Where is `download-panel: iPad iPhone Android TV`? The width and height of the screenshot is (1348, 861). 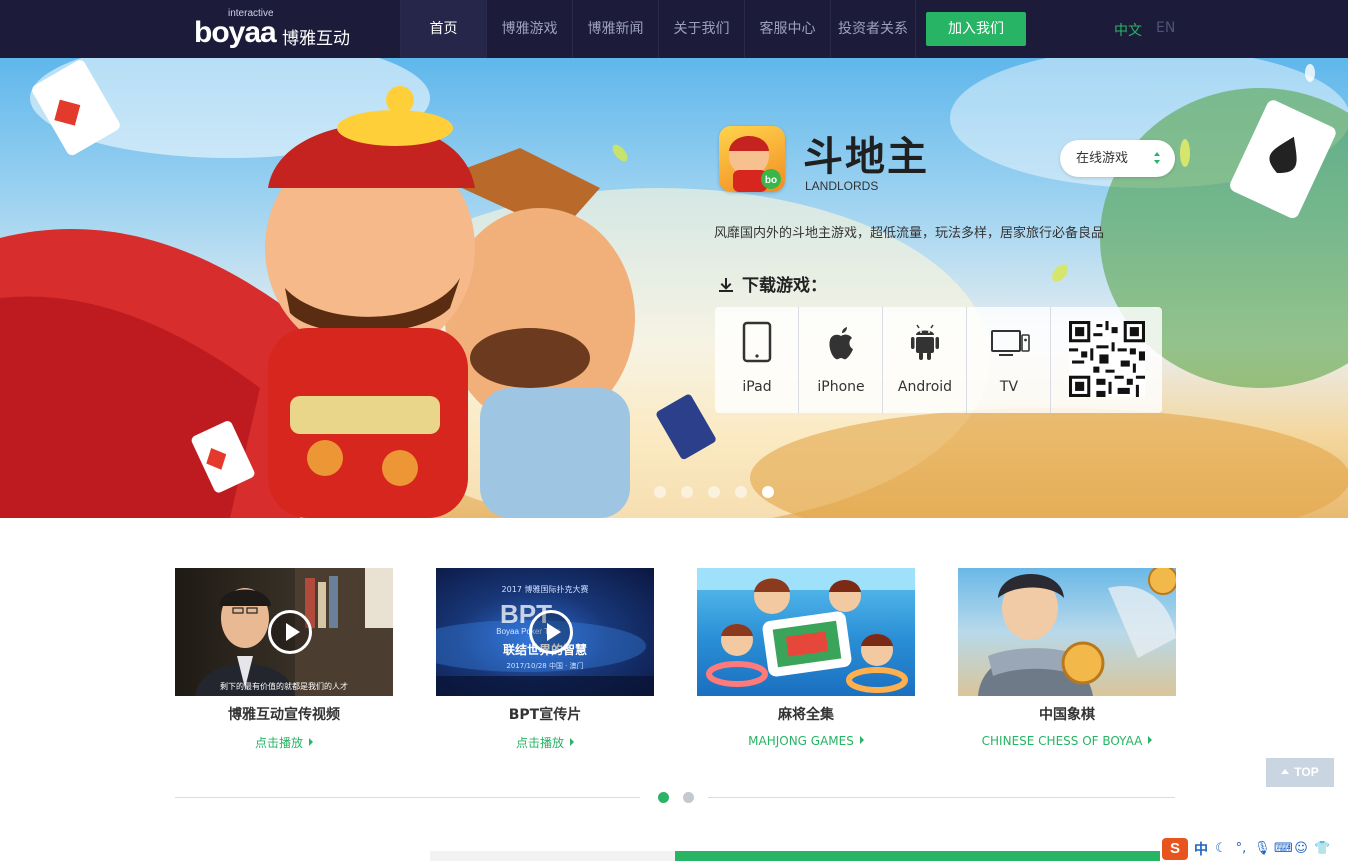
download-panel: iPad iPhone Android TV is located at coordinates (938, 360).